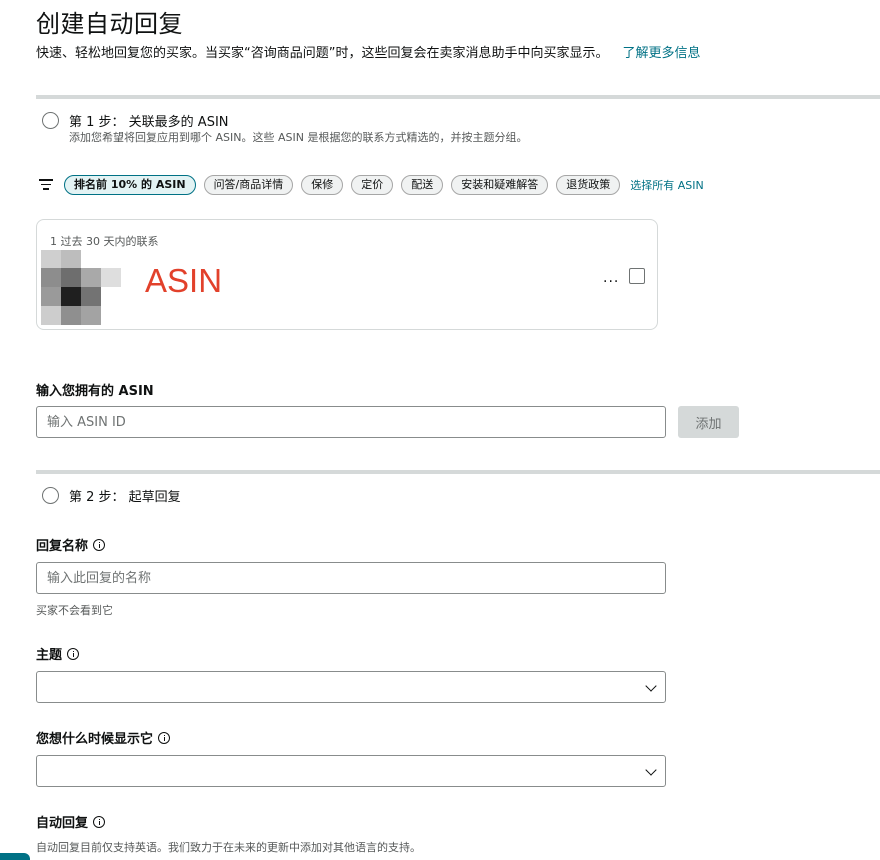  Describe the element at coordinates (422, 185) in the screenshot. I see `chip-shipping: 配送` at that location.